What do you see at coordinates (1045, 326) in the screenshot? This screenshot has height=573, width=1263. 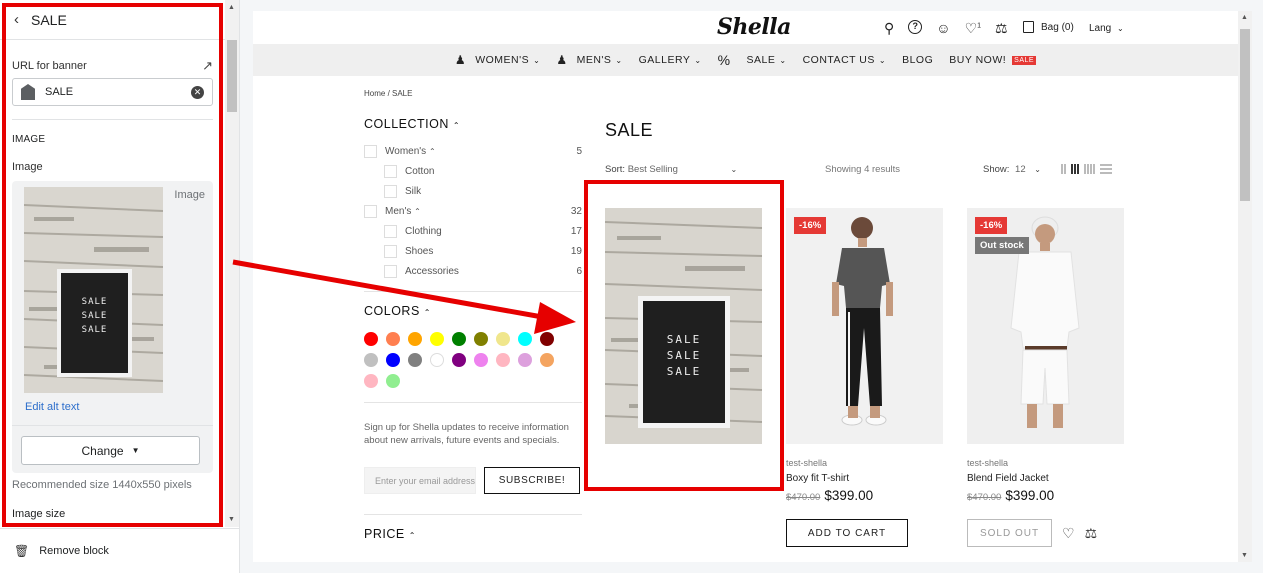 I see `product-image: -16% Out stock` at bounding box center [1045, 326].